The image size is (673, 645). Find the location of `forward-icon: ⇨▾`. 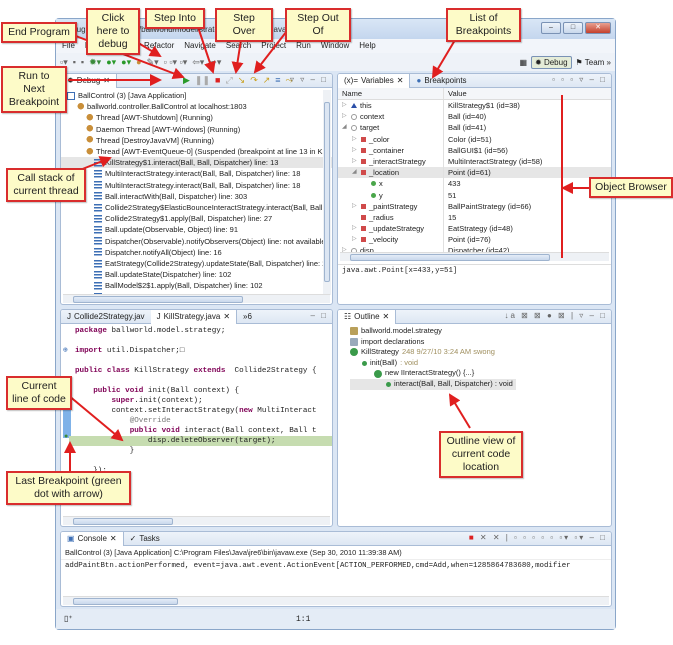

forward-icon: ⇨▾ is located at coordinates (215, 62).